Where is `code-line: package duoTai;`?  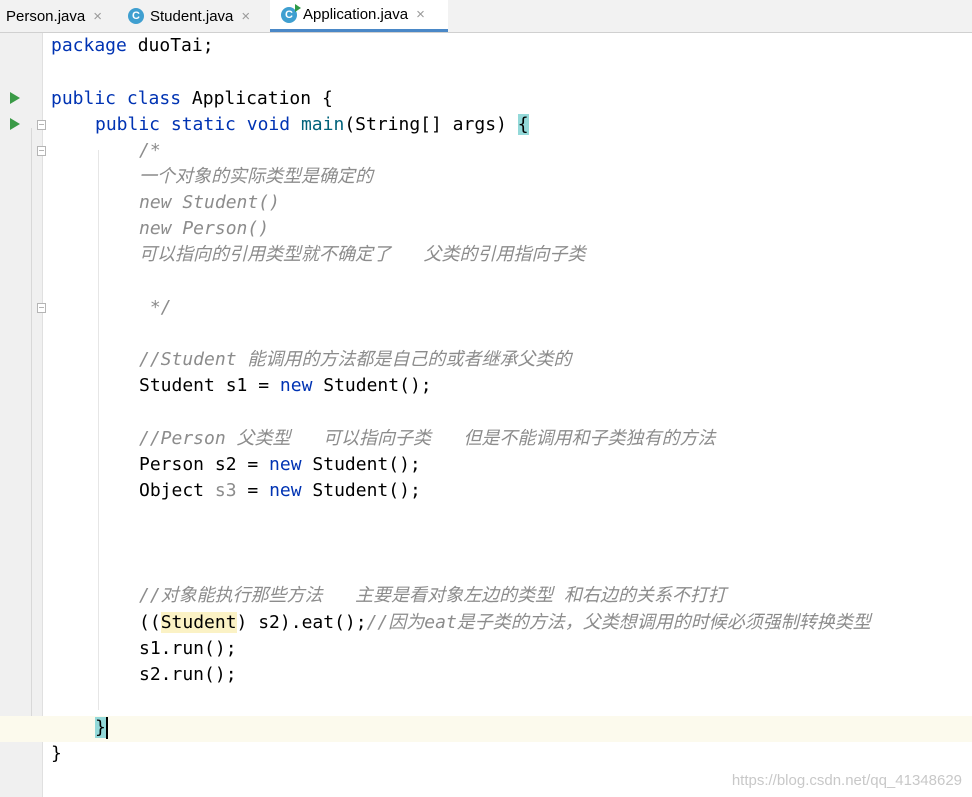 code-line: package duoTai; is located at coordinates (132, 45).